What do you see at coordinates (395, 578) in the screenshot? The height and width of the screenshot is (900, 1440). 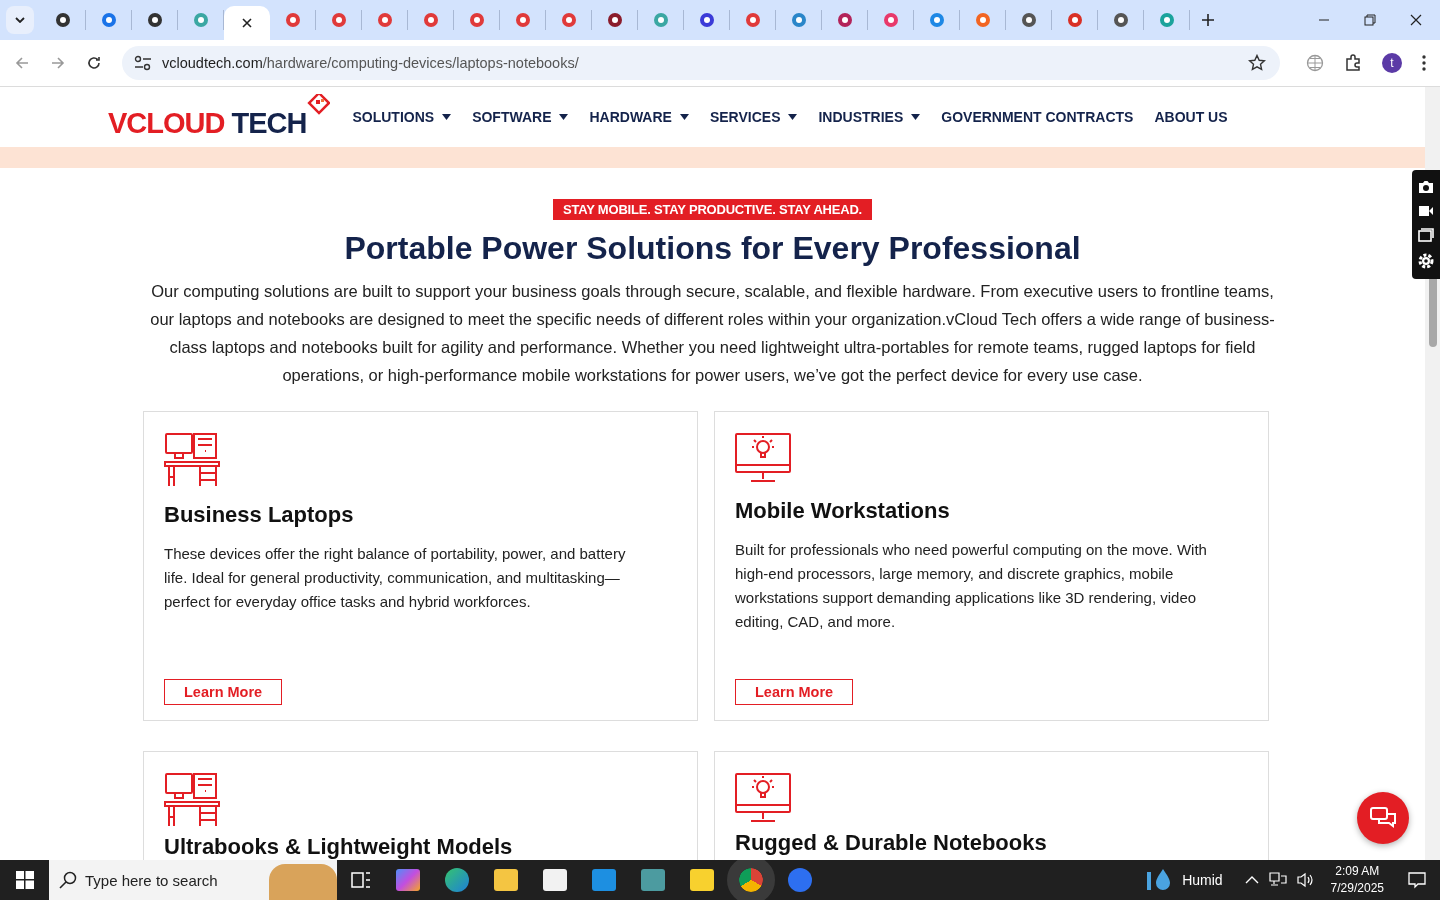 I see `card-description: These devices offer the right balance of portability, power, and battery life. Ideal for general productivity, communication, and multitasking—perfect for everyday office tasks and hybrid workforces.` at bounding box center [395, 578].